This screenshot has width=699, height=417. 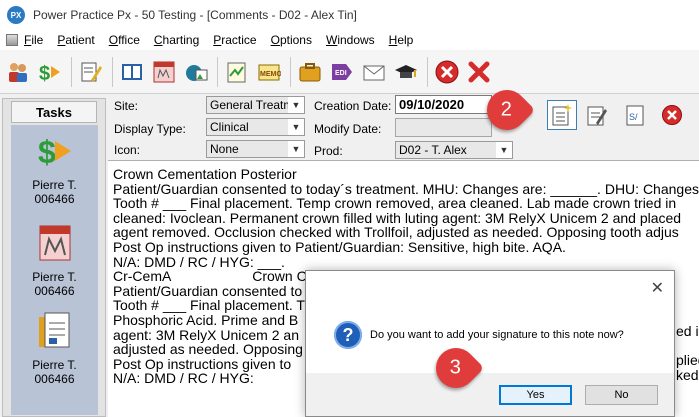 I want to click on prod-label: Prod:, so click(x=328, y=151).